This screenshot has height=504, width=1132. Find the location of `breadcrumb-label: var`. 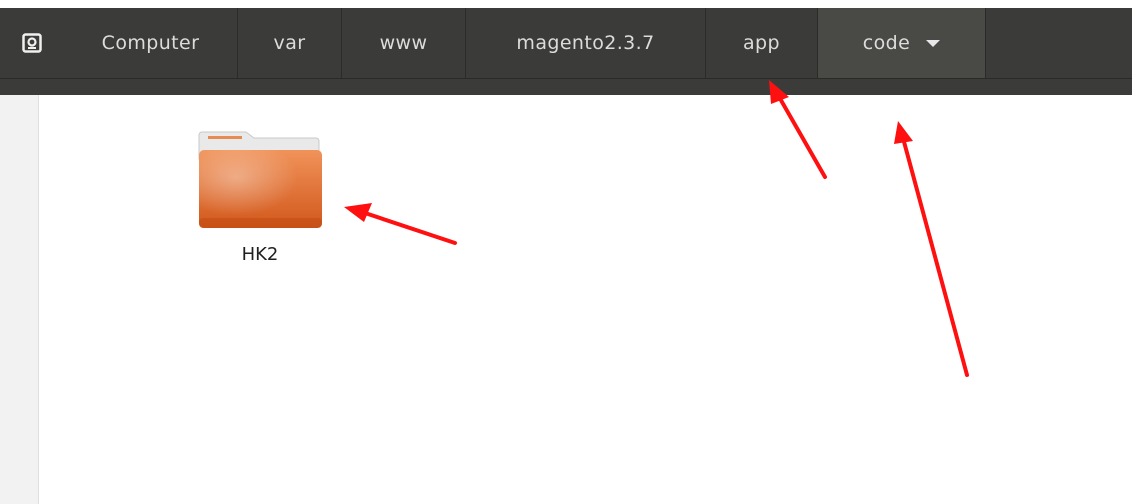

breadcrumb-label: var is located at coordinates (289, 43).